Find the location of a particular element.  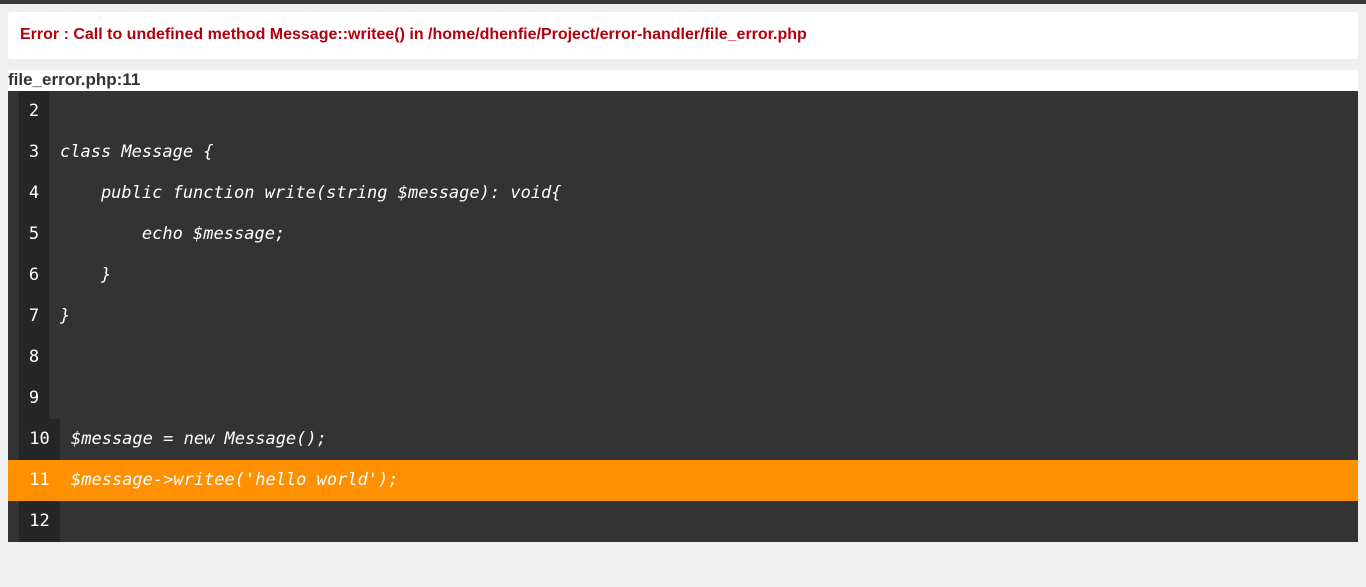

file-location-label: file_error.php:11 is located at coordinates (74, 79).